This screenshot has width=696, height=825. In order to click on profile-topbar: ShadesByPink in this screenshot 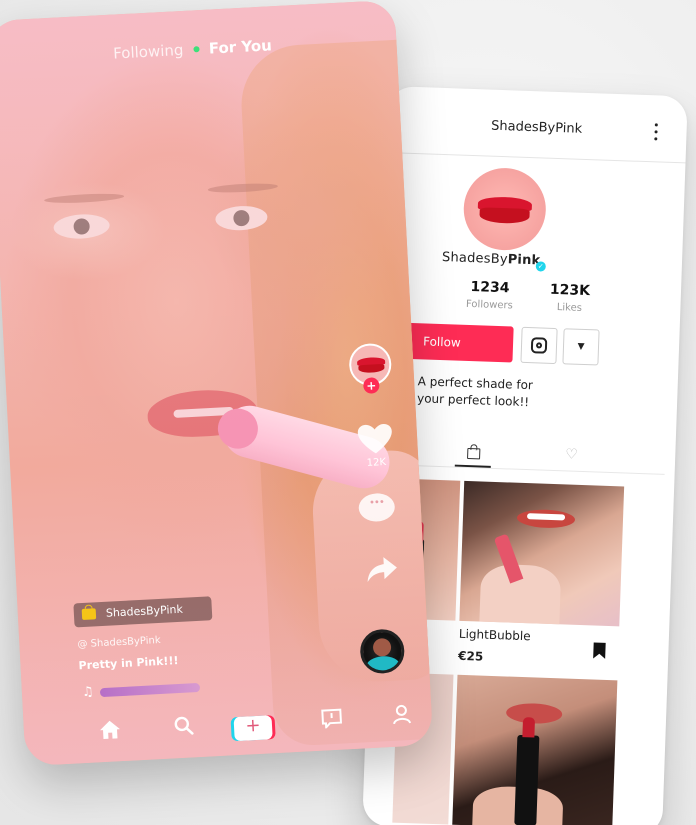, I will do `click(536, 128)`.